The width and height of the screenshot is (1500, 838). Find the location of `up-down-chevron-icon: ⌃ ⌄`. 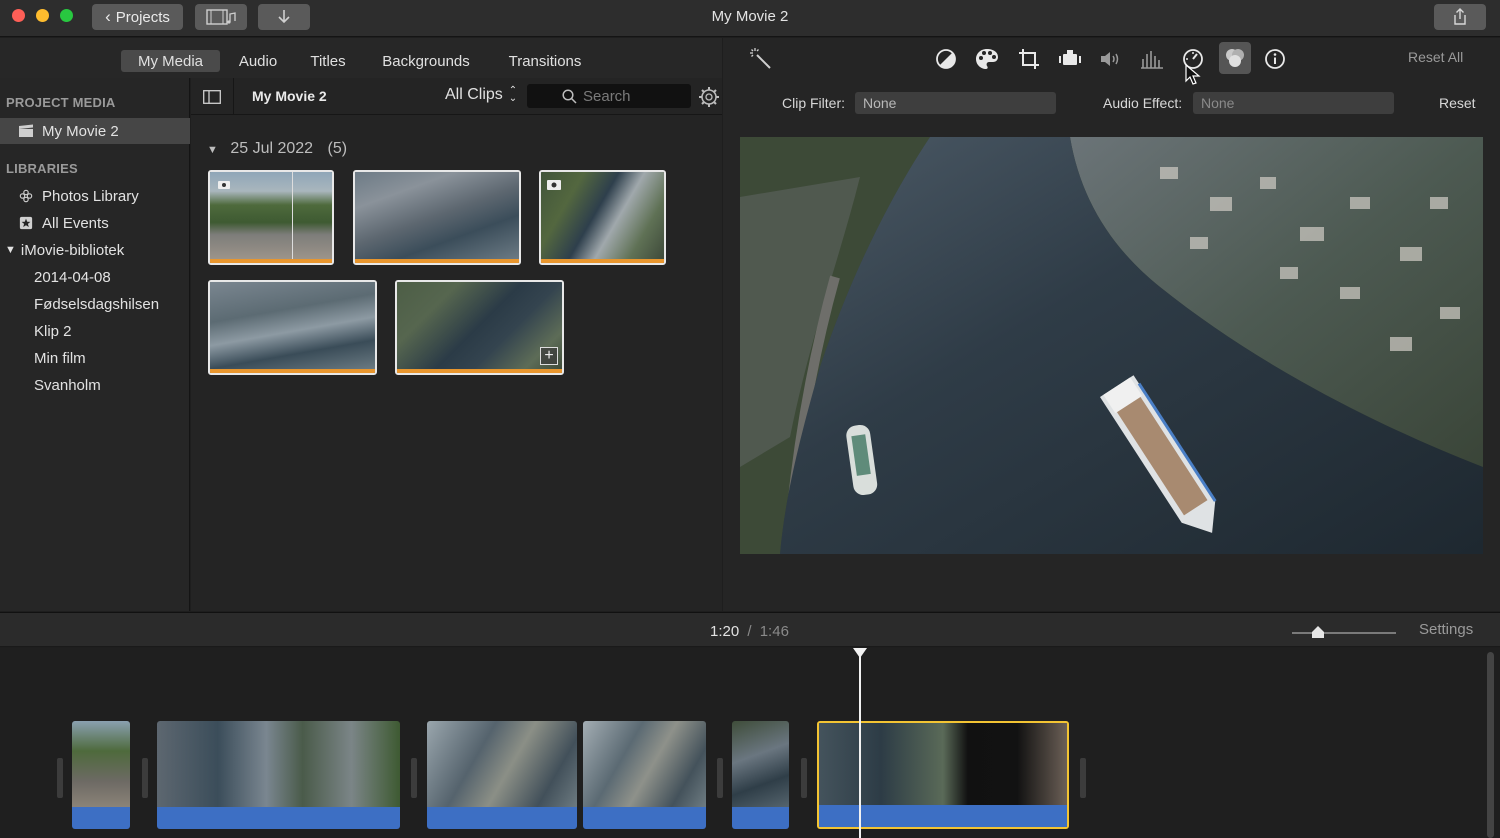

up-down-chevron-icon: ⌃ ⌄ is located at coordinates (513, 94).